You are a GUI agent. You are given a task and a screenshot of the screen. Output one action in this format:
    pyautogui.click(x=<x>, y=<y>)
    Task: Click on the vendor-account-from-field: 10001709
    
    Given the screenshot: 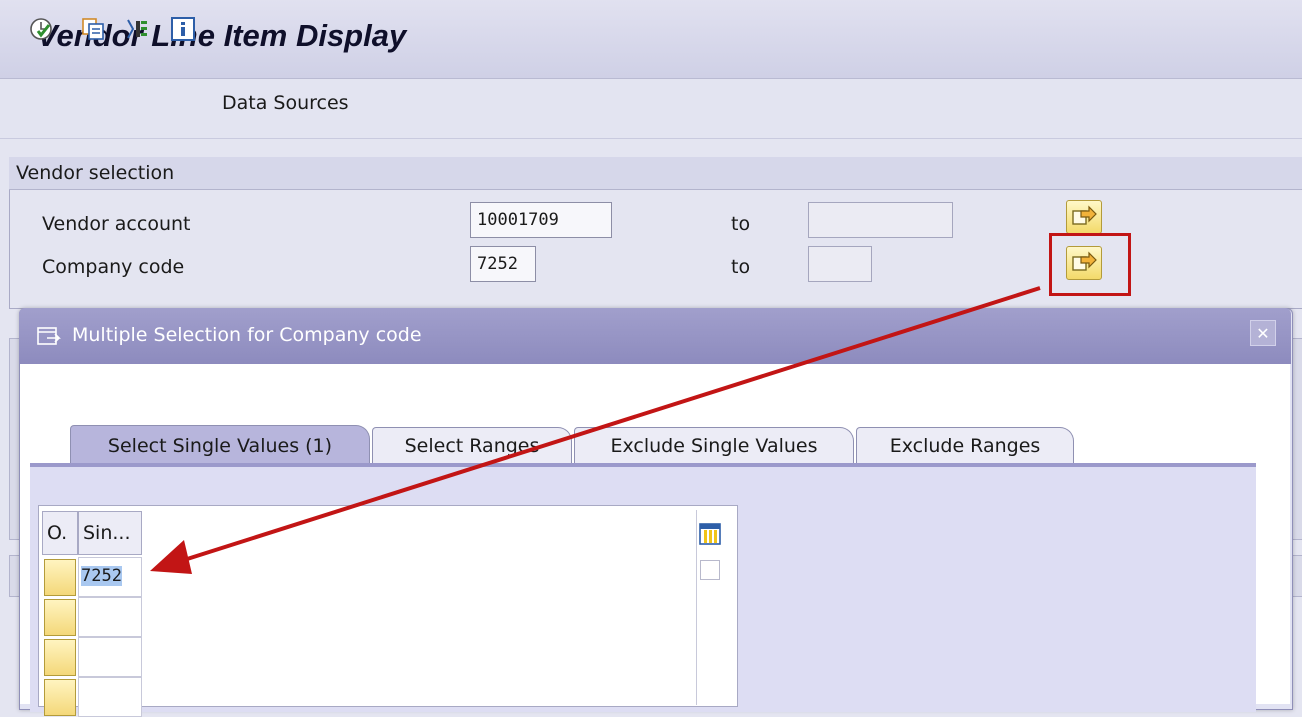 What is the action you would take?
    pyautogui.click(x=541, y=220)
    